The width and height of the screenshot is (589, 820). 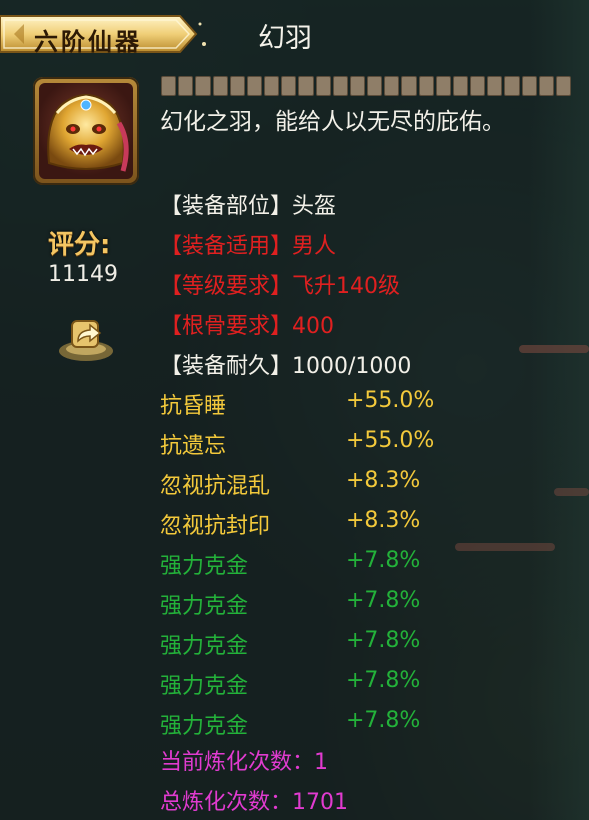 I want to click on item-name: 幻羽, so click(x=285, y=38).